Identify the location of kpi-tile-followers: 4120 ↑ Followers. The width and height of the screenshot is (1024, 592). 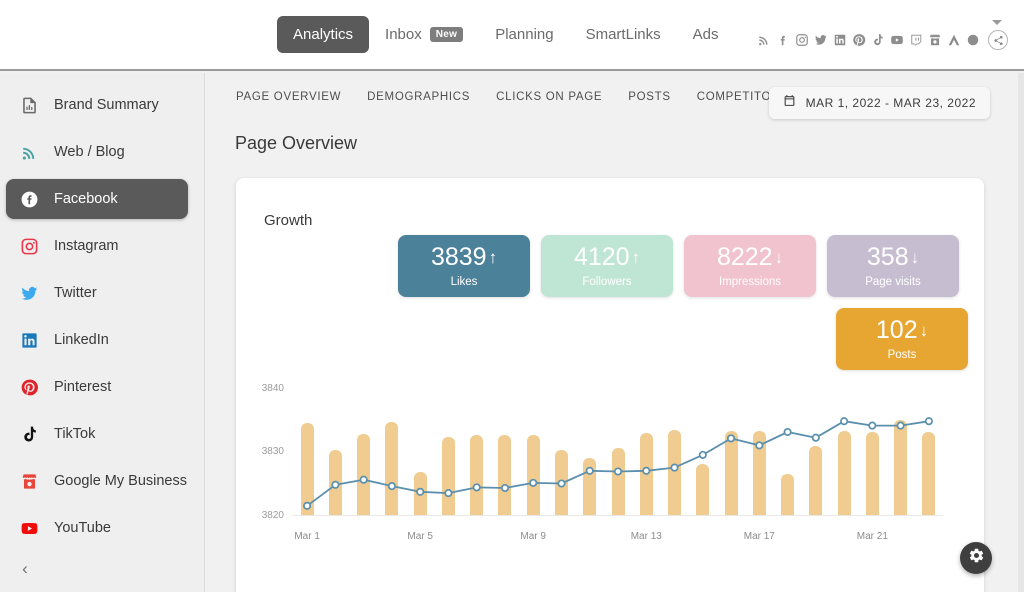
(607, 266).